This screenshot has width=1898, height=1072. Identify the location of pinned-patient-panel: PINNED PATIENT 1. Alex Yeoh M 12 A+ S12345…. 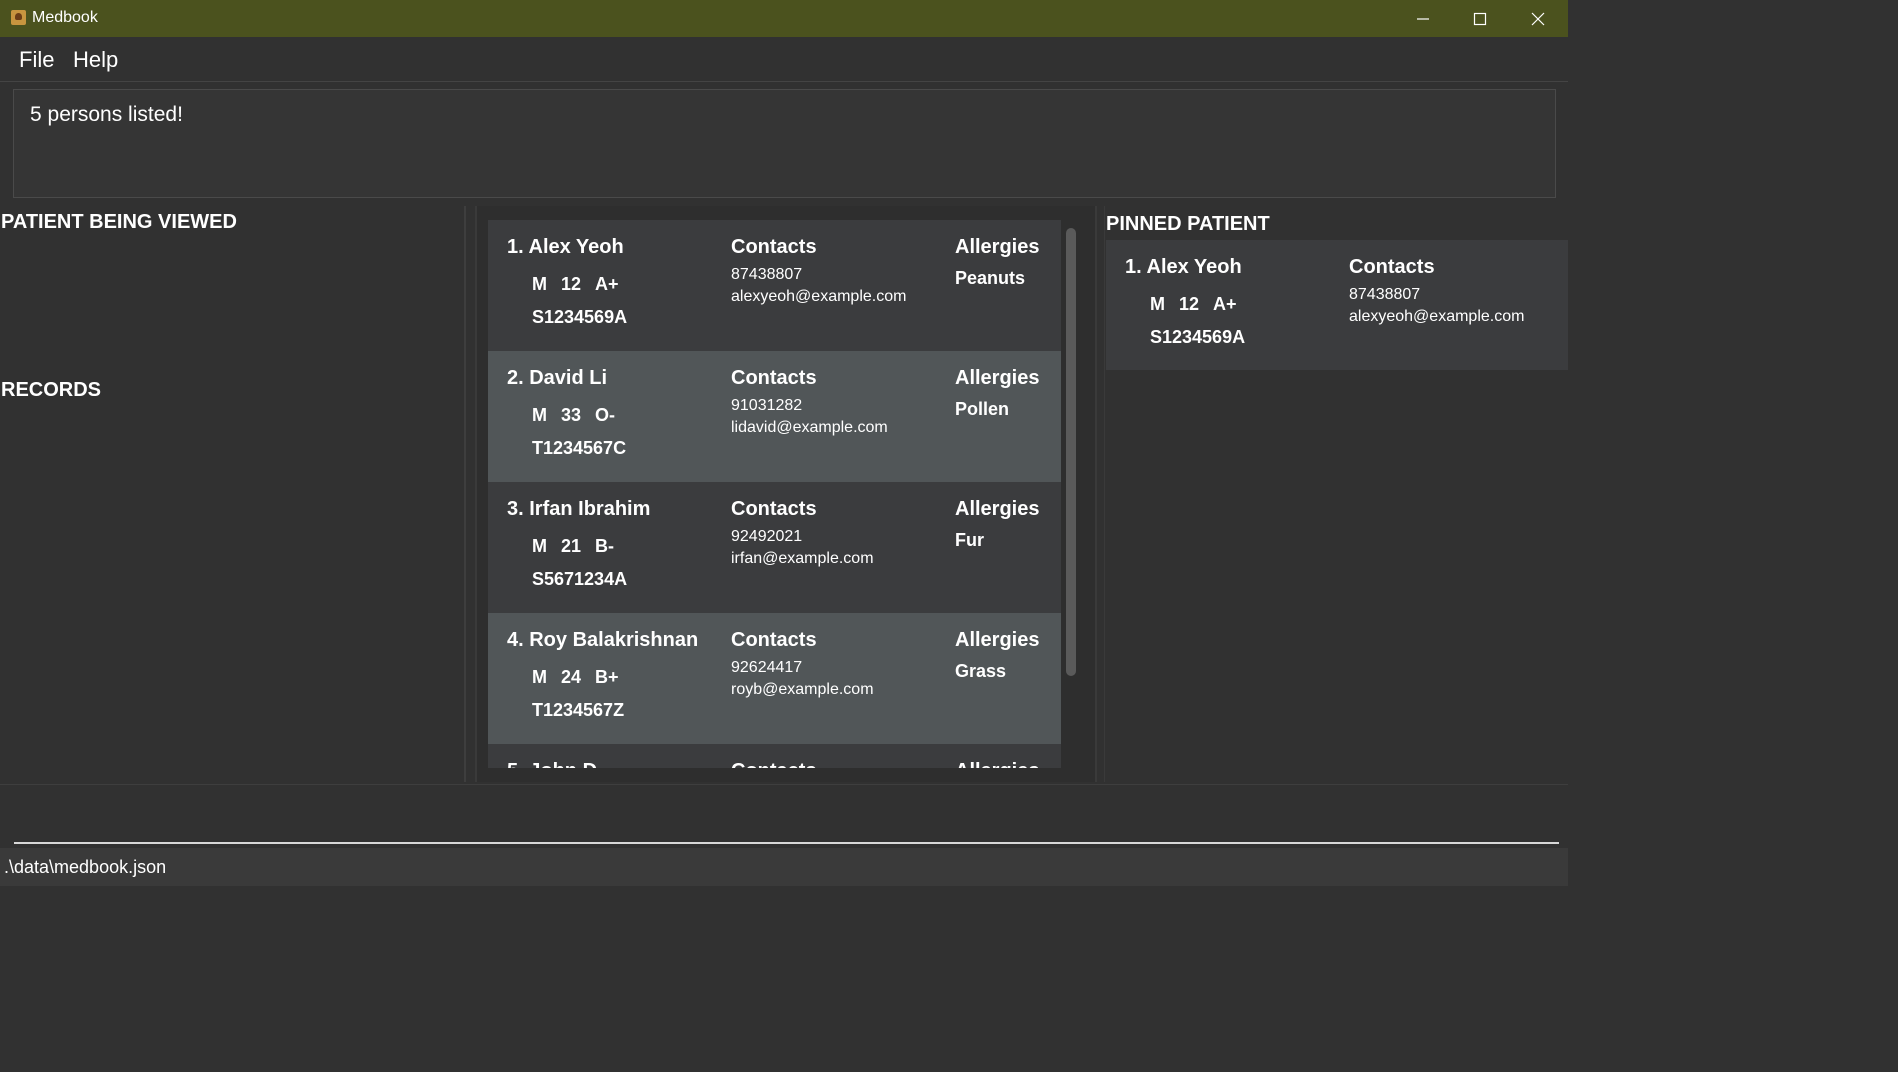
(1336, 494).